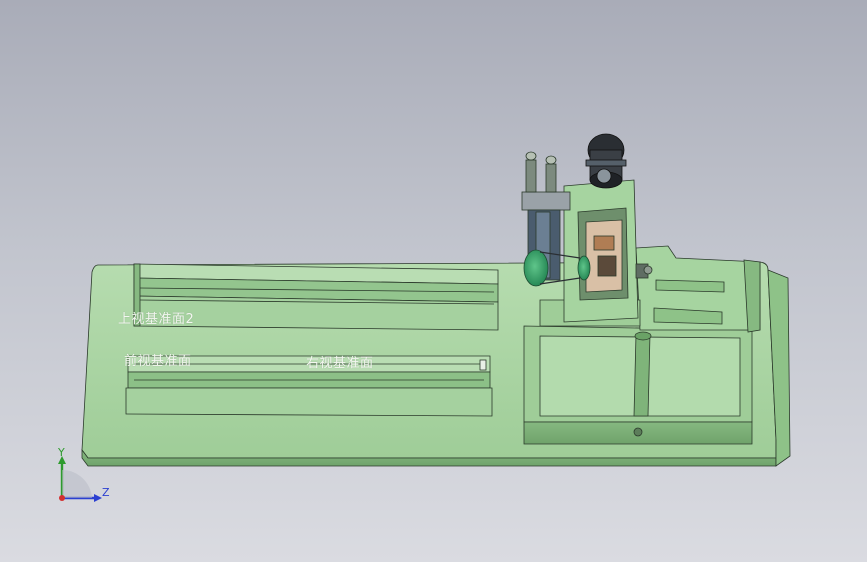 The height and width of the screenshot is (562, 867). What do you see at coordinates (698, 289) in the screenshot?
I see `back-frame` at bounding box center [698, 289].